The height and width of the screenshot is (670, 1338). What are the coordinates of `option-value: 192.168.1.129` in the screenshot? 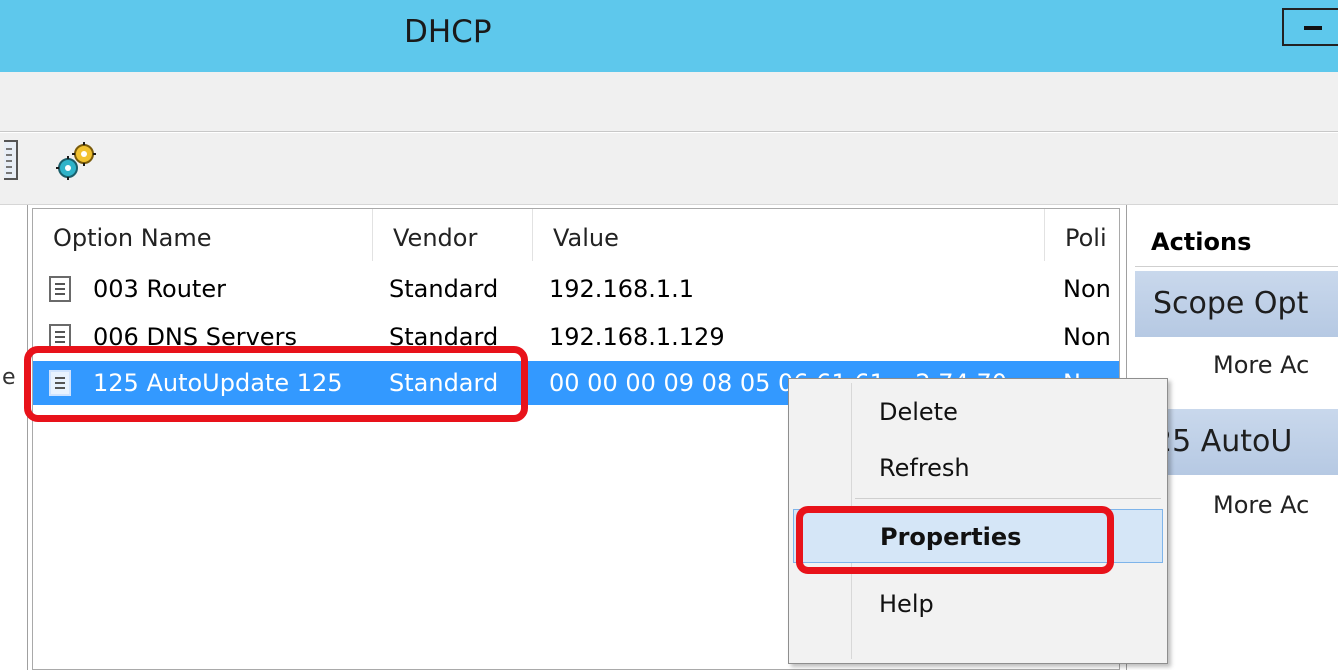 It's located at (637, 337).